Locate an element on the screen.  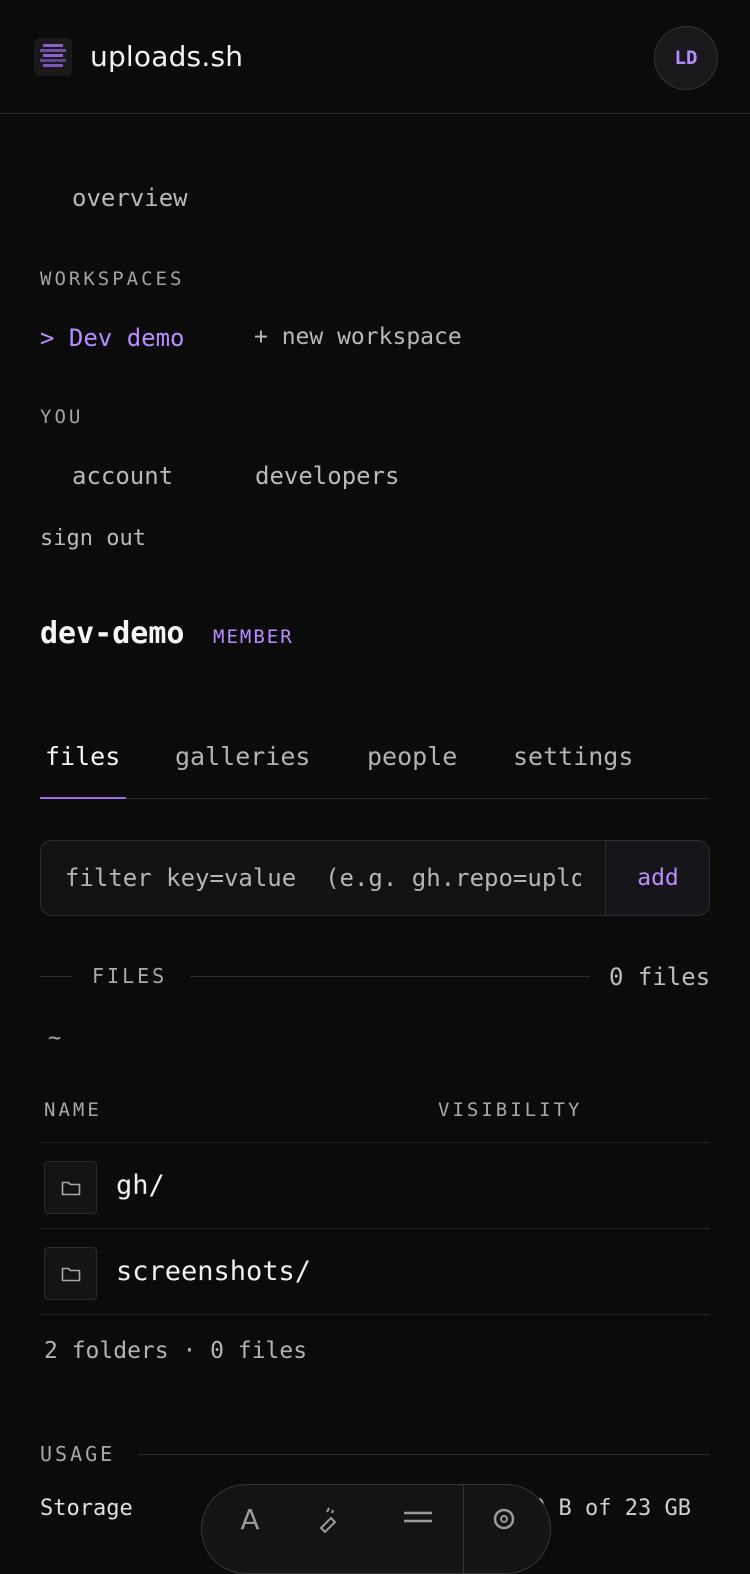
files-rule-right is located at coordinates (390, 976).